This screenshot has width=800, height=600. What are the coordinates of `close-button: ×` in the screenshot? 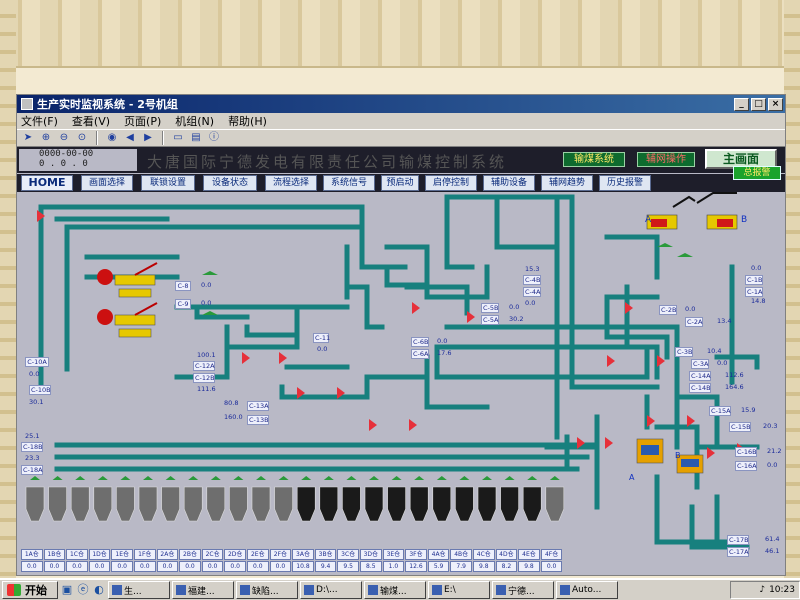 It's located at (775, 104).